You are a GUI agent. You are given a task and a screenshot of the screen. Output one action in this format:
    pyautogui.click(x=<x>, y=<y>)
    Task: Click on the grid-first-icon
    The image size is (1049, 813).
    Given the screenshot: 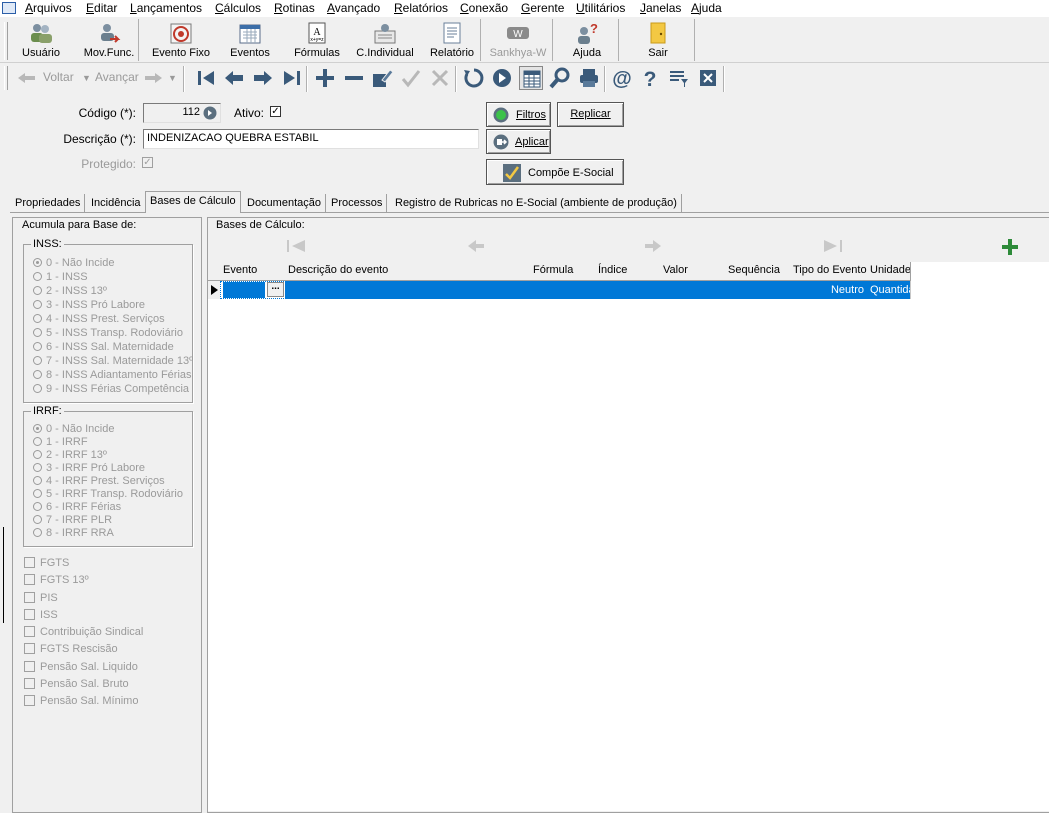 What is the action you would take?
    pyautogui.click(x=296, y=246)
    